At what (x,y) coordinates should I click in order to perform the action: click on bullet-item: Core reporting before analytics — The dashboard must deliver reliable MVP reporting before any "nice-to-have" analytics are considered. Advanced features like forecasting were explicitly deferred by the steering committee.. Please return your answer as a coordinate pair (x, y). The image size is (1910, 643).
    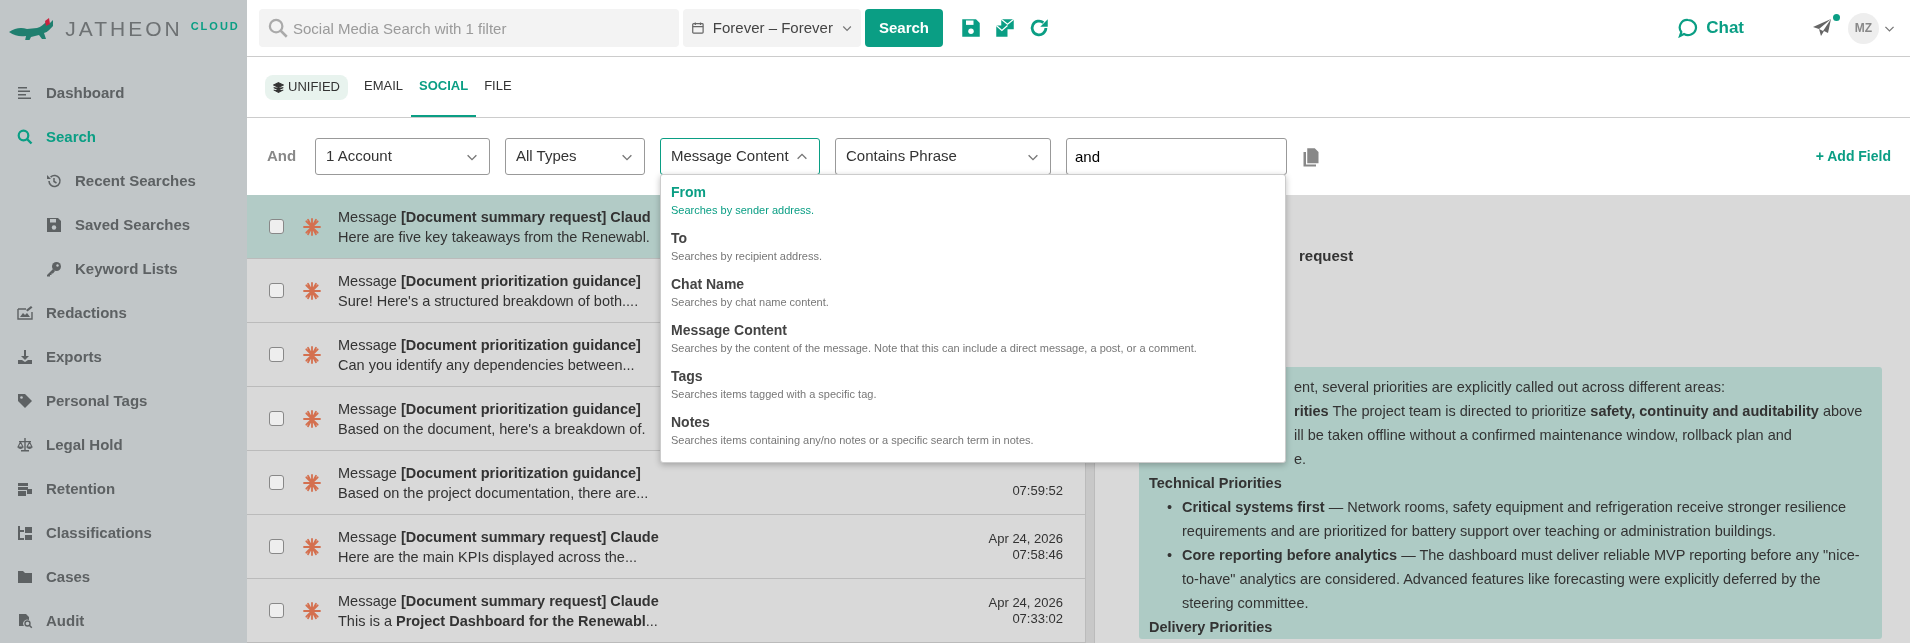
    Looking at the image, I should click on (1521, 579).